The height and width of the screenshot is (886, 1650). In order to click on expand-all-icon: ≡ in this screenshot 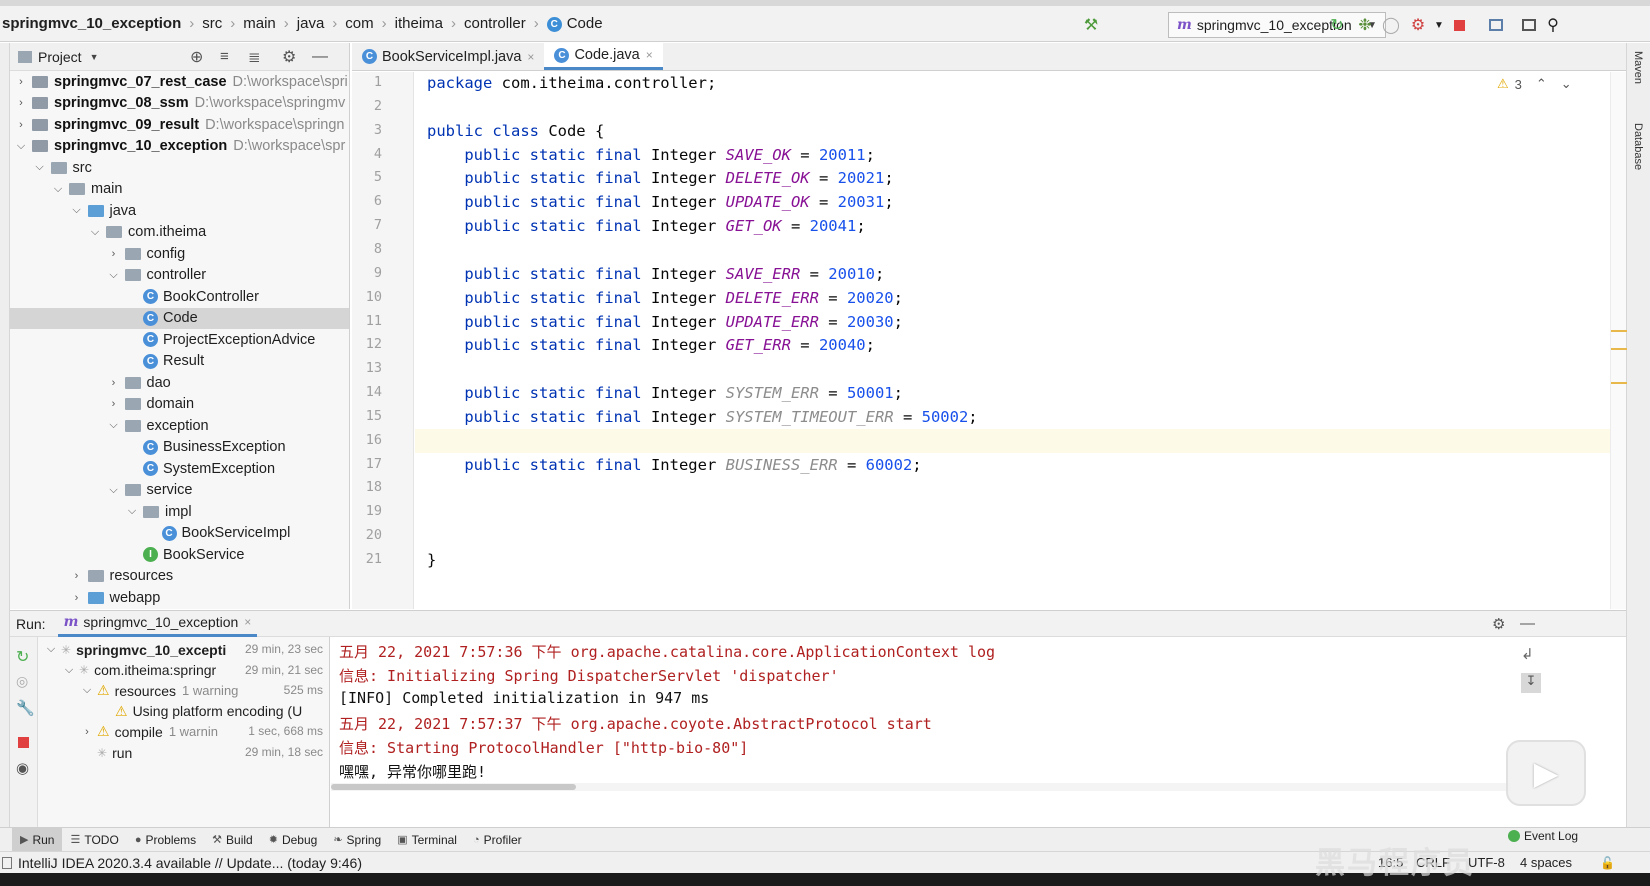, I will do `click(224, 56)`.